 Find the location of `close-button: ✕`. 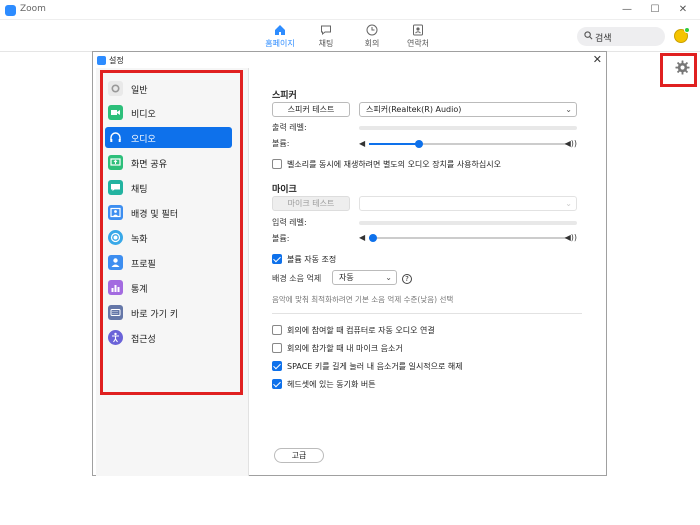

close-button: ✕ is located at coordinates (683, 10).